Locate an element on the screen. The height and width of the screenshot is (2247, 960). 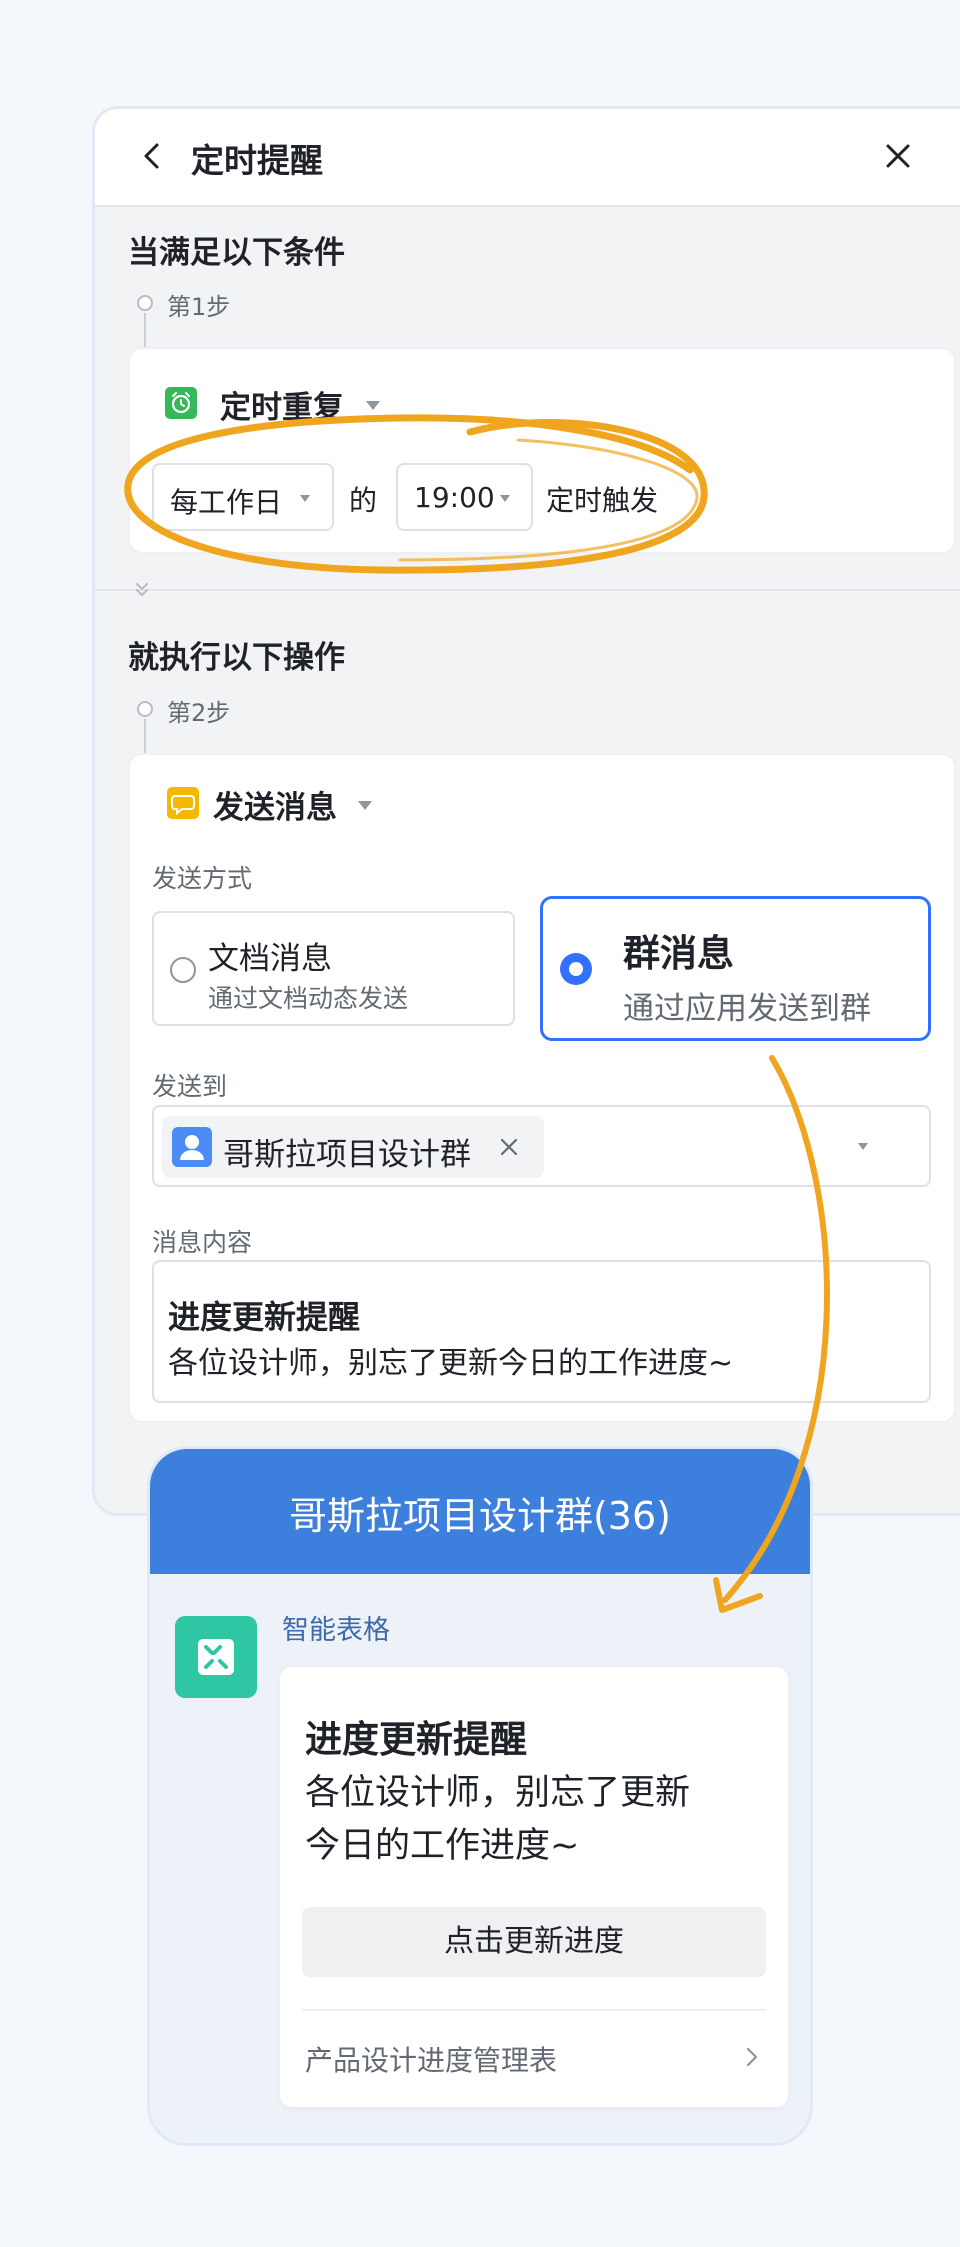
content-textarea: 进度更新提醒 各位设计师，别忘了更新今日的工作进度~ is located at coordinates (541, 1331).